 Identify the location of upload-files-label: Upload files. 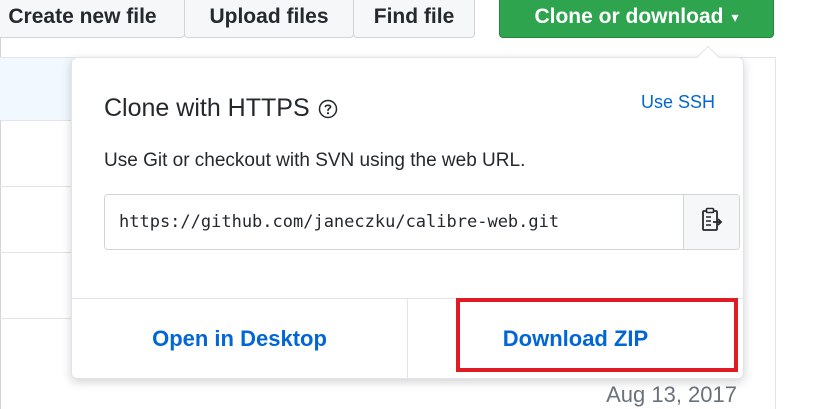
(269, 16).